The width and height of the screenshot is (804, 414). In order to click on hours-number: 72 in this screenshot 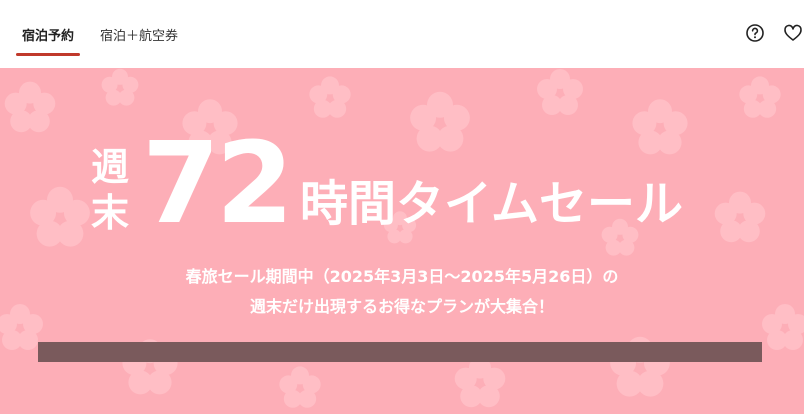, I will do `click(218, 184)`.